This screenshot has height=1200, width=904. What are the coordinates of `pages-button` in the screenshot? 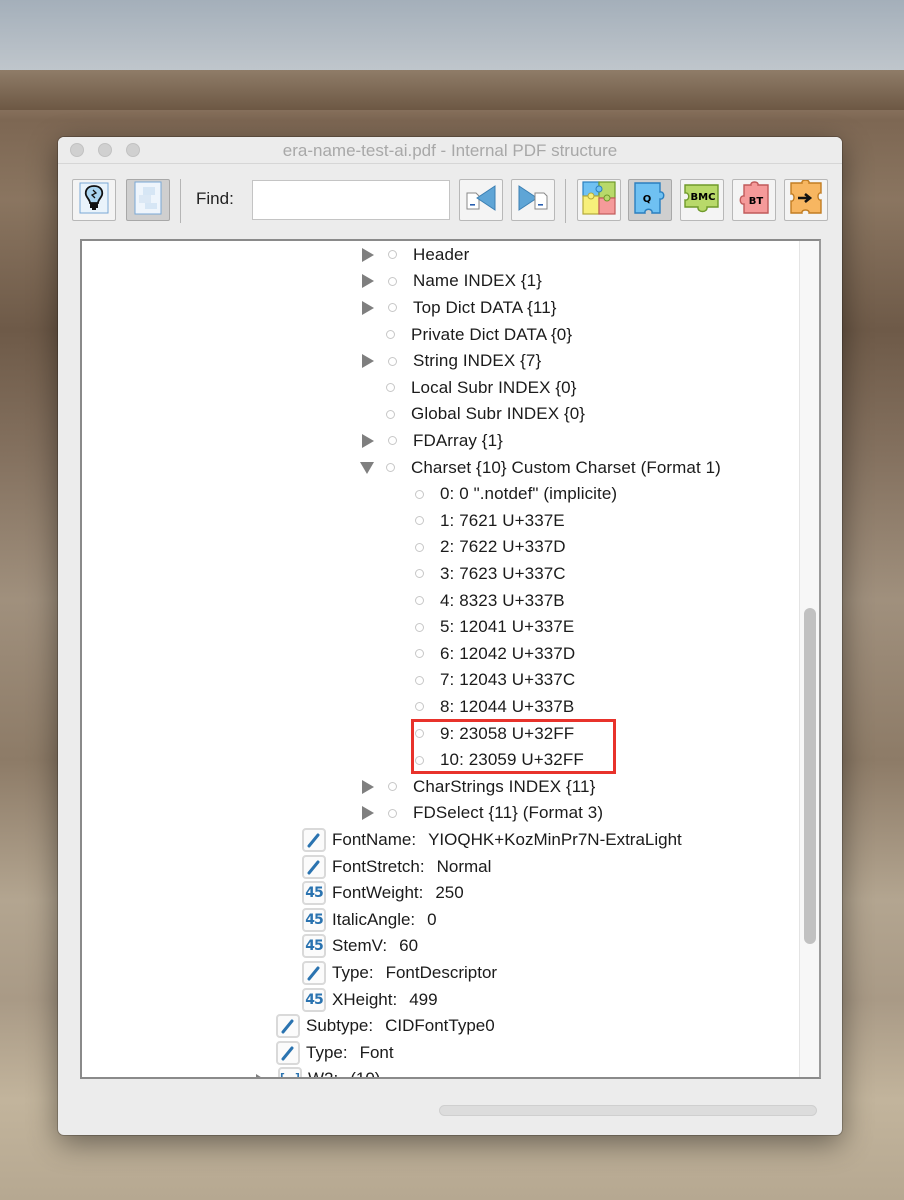 It's located at (148, 200).